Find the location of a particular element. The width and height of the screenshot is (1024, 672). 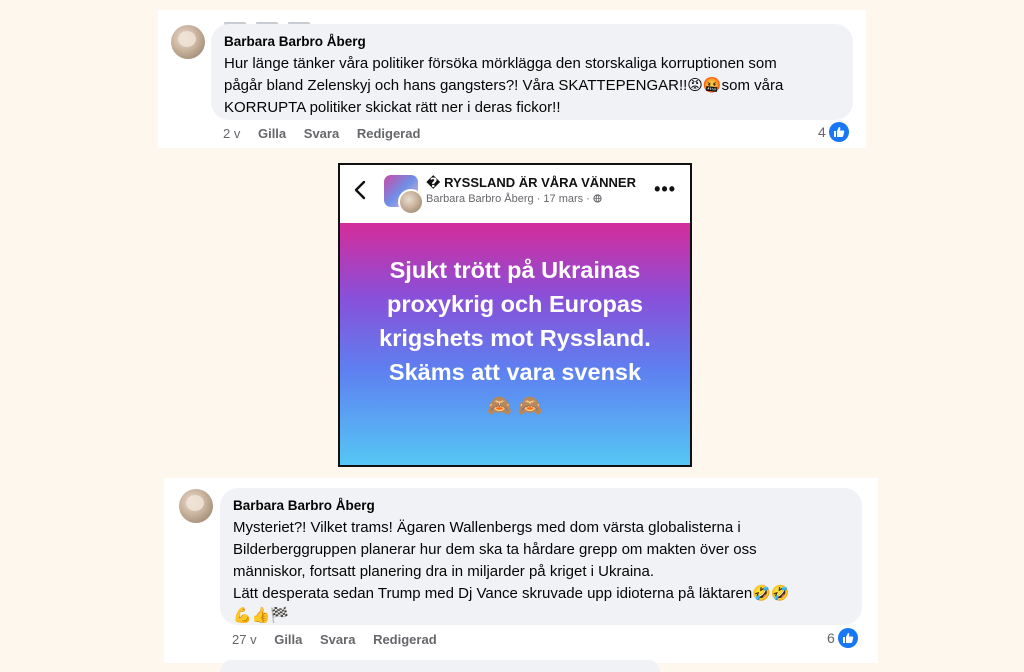

post-text-line: proxykrig och Europas is located at coordinates (515, 303).